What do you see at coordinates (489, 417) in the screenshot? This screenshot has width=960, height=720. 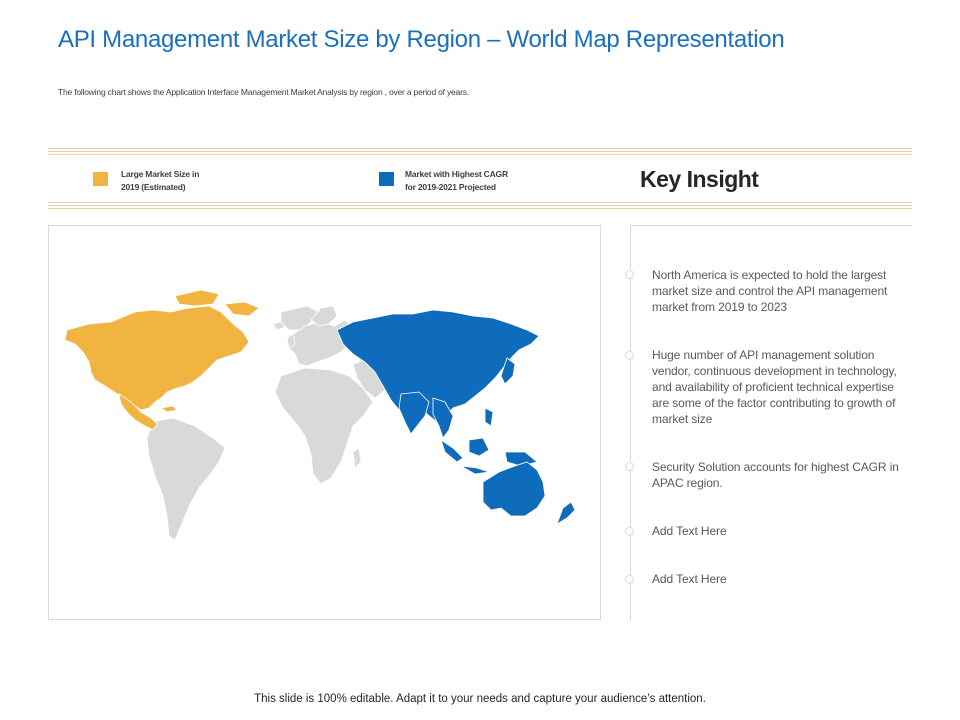 I see `map-philippines` at bounding box center [489, 417].